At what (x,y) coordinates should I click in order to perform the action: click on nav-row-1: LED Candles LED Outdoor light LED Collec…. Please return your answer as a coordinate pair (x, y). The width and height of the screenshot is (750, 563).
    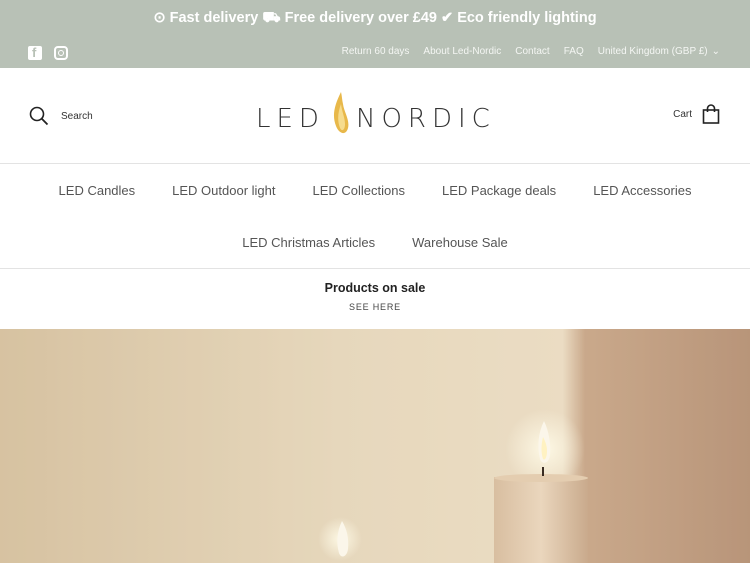
    Looking at the image, I should click on (375, 190).